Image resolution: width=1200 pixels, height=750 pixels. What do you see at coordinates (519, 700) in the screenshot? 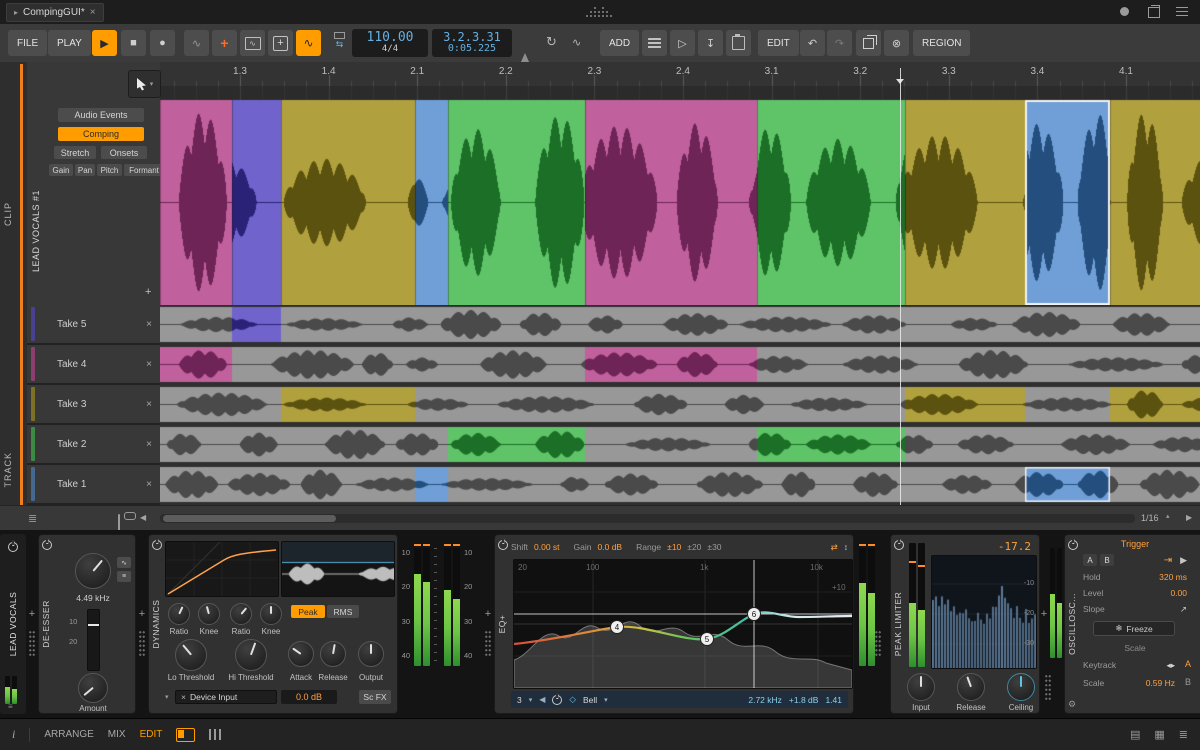
I see `band-count: 3` at bounding box center [519, 700].